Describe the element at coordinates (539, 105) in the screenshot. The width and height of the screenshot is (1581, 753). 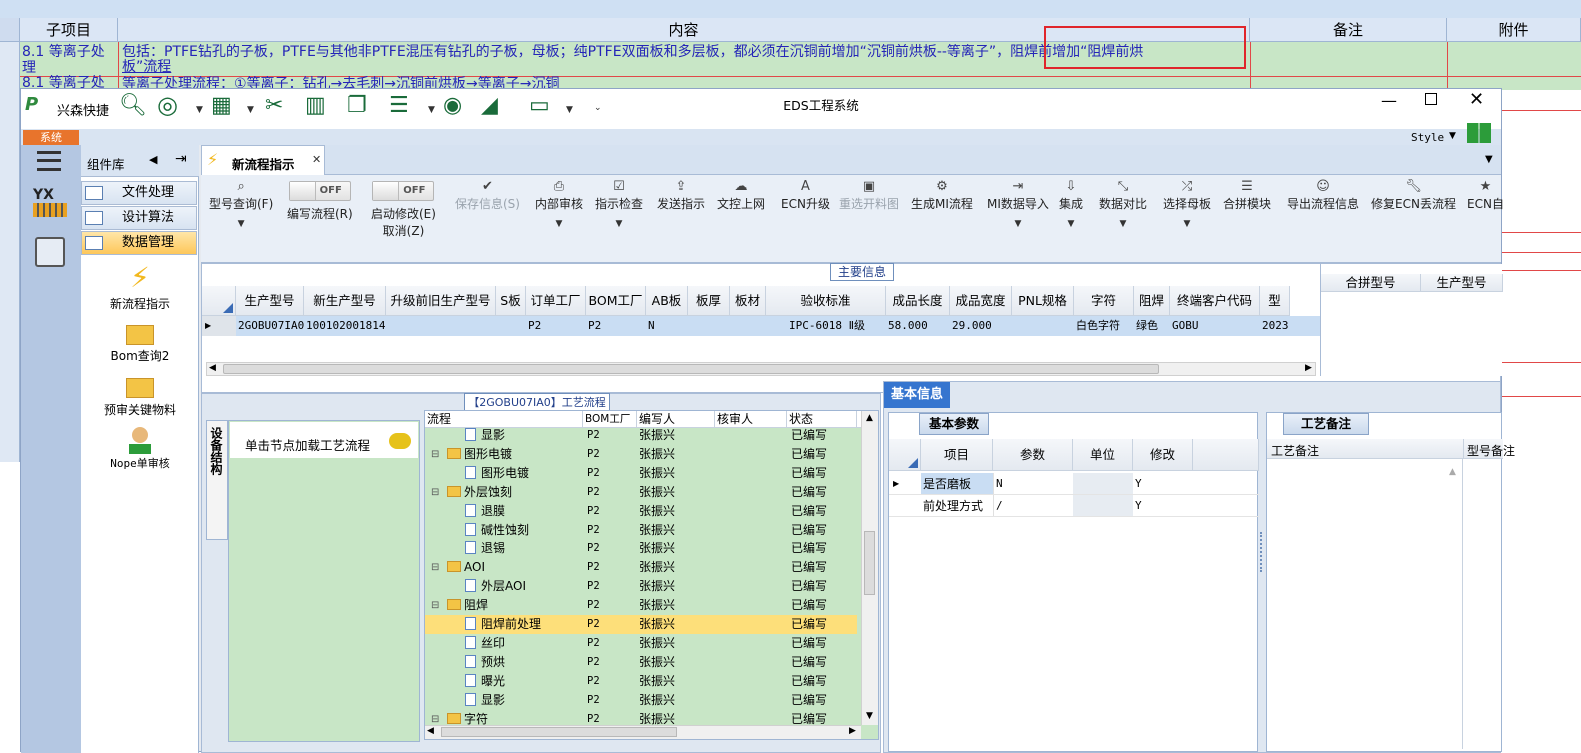
I see `monitor-icon: ▭` at that location.